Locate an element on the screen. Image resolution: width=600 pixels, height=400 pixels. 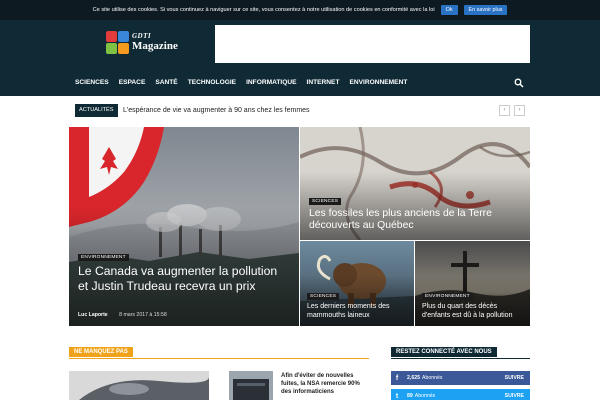
logo-text-top: GDTI is located at coordinates (142, 36).